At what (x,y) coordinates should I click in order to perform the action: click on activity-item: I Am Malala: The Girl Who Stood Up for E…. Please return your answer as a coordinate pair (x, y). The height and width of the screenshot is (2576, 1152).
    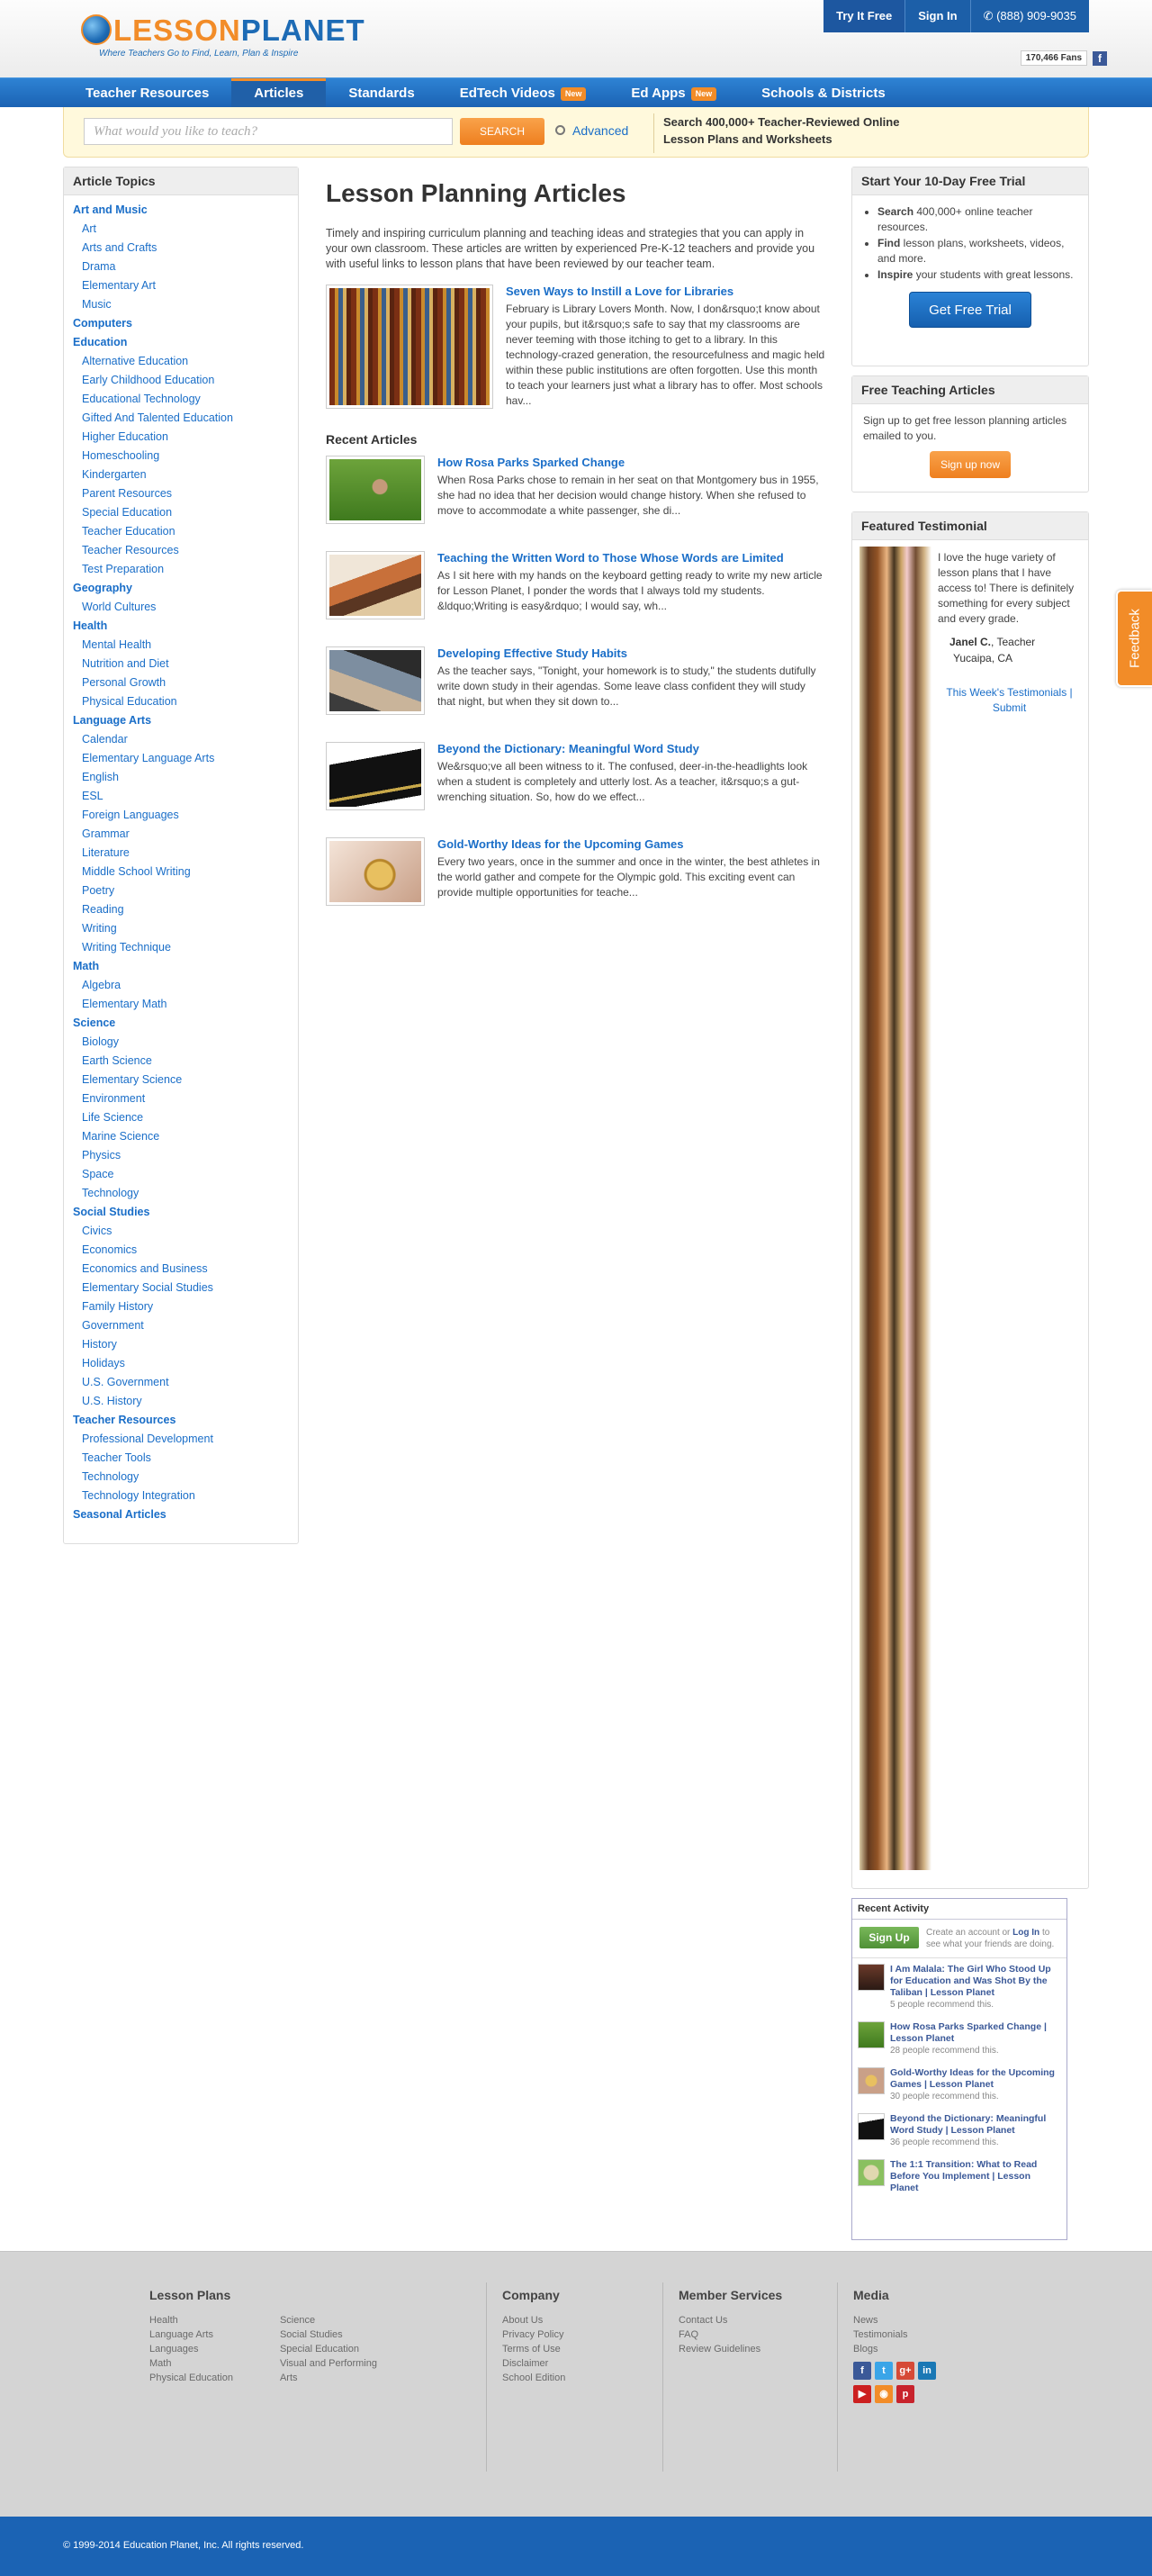
    Looking at the image, I should click on (959, 1987).